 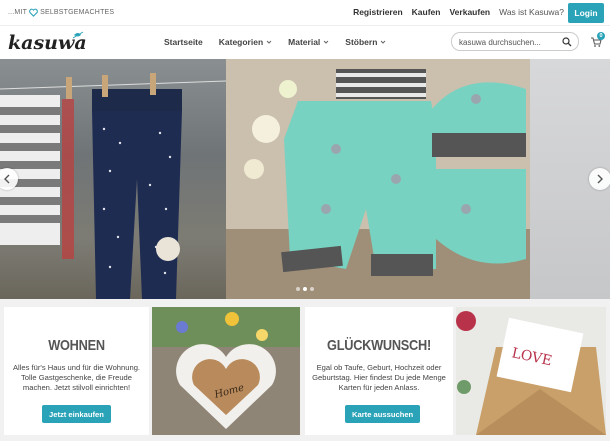 I want to click on chevron-left-icon, so click(x=7, y=179).